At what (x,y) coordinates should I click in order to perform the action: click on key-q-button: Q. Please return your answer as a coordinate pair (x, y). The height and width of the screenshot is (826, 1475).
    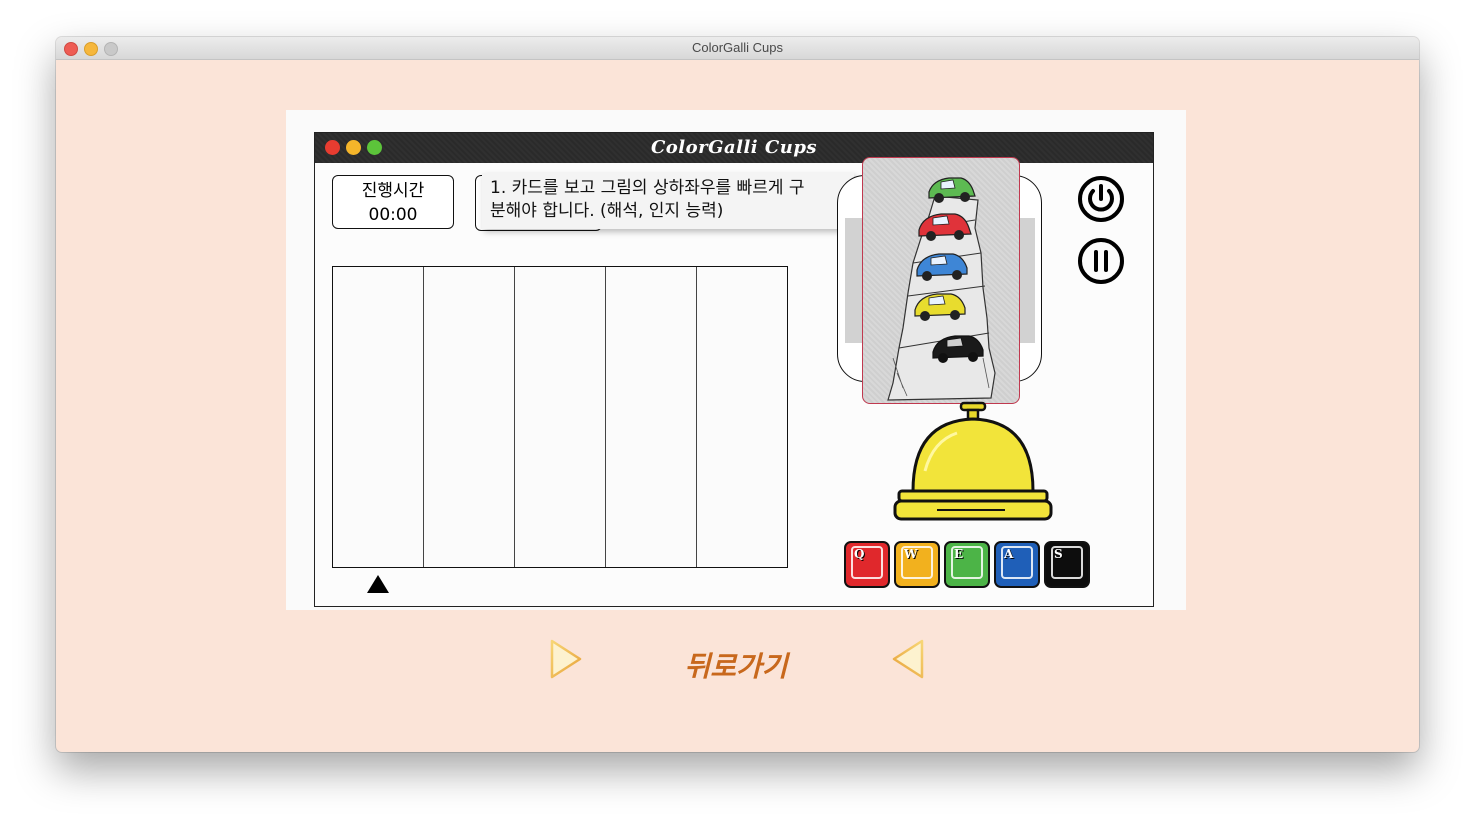
    Looking at the image, I should click on (867, 564).